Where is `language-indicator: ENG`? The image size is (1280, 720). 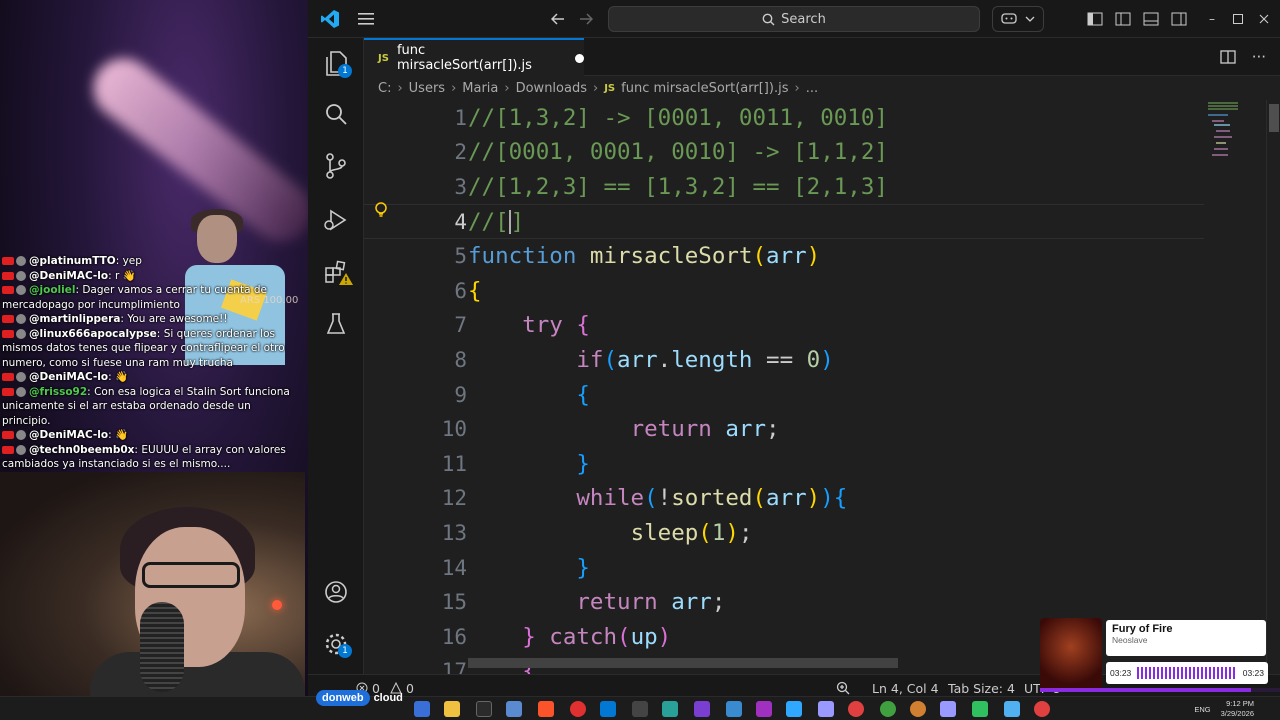 language-indicator: ENG is located at coordinates (1202, 709).